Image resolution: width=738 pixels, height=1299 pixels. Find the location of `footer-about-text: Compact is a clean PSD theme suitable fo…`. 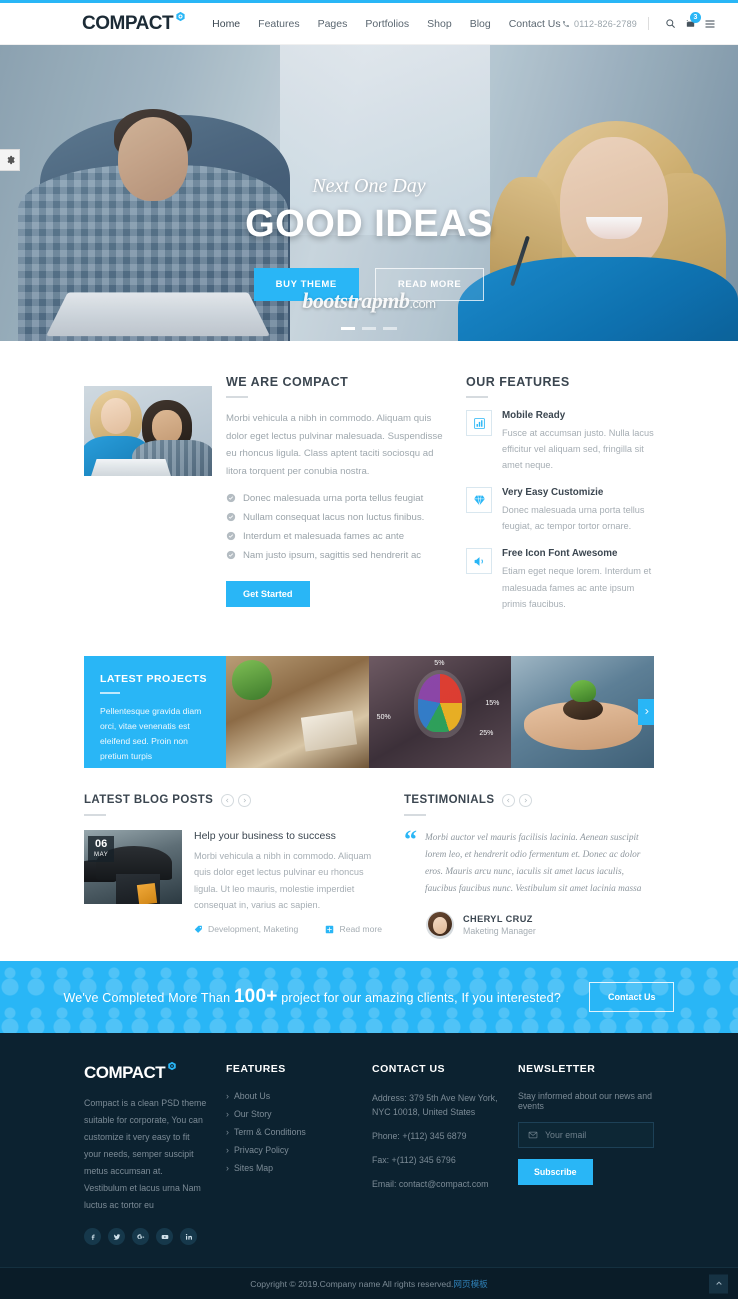

footer-about-text: Compact is a clean PSD theme suitable fo… is located at coordinates (145, 1154).